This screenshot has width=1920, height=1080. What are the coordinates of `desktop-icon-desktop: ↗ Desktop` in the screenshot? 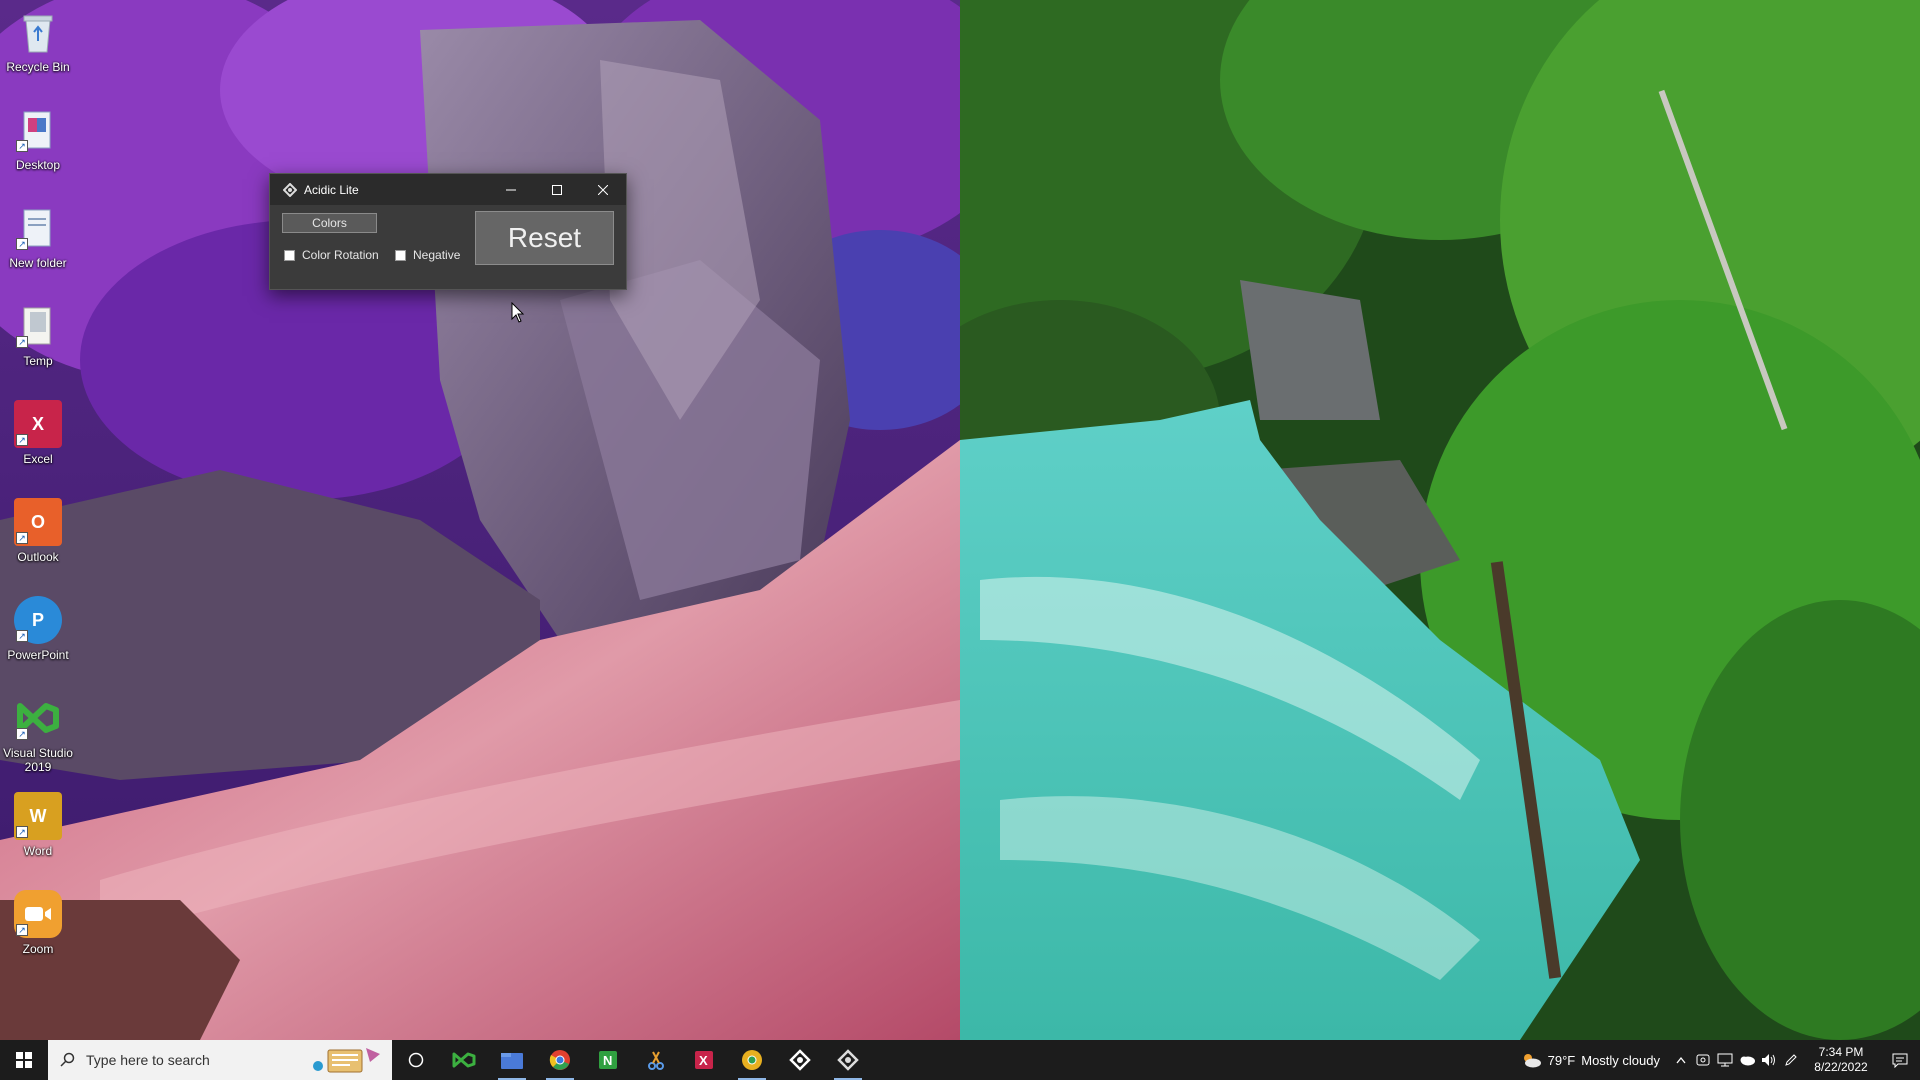 It's located at (38, 146).